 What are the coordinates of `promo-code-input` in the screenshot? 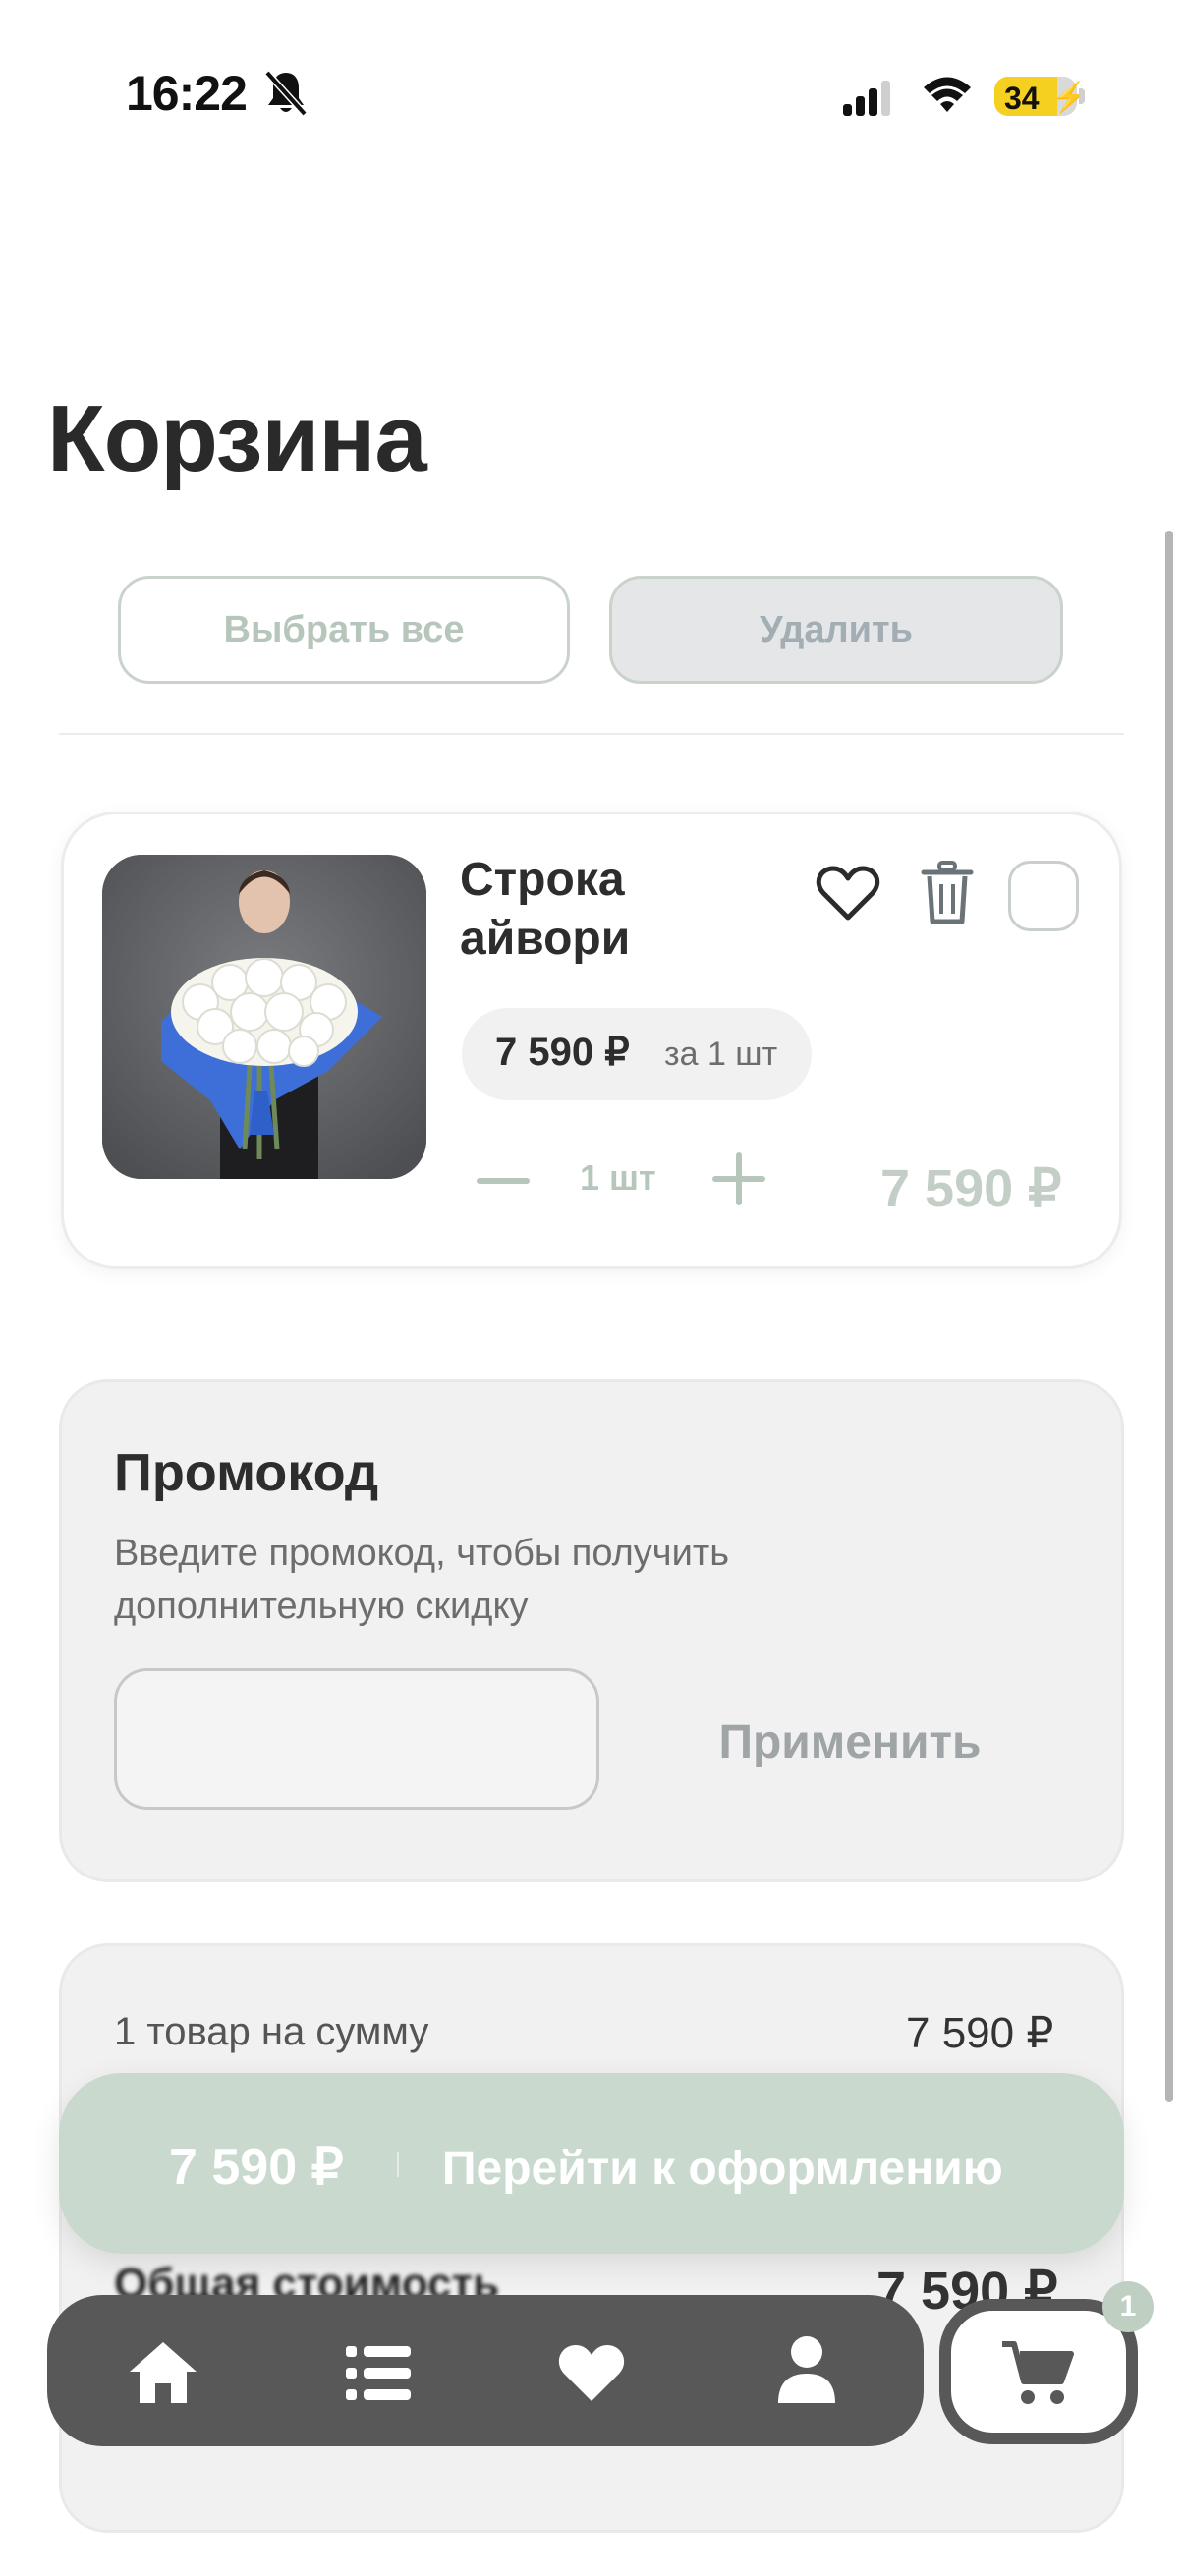 It's located at (356, 1739).